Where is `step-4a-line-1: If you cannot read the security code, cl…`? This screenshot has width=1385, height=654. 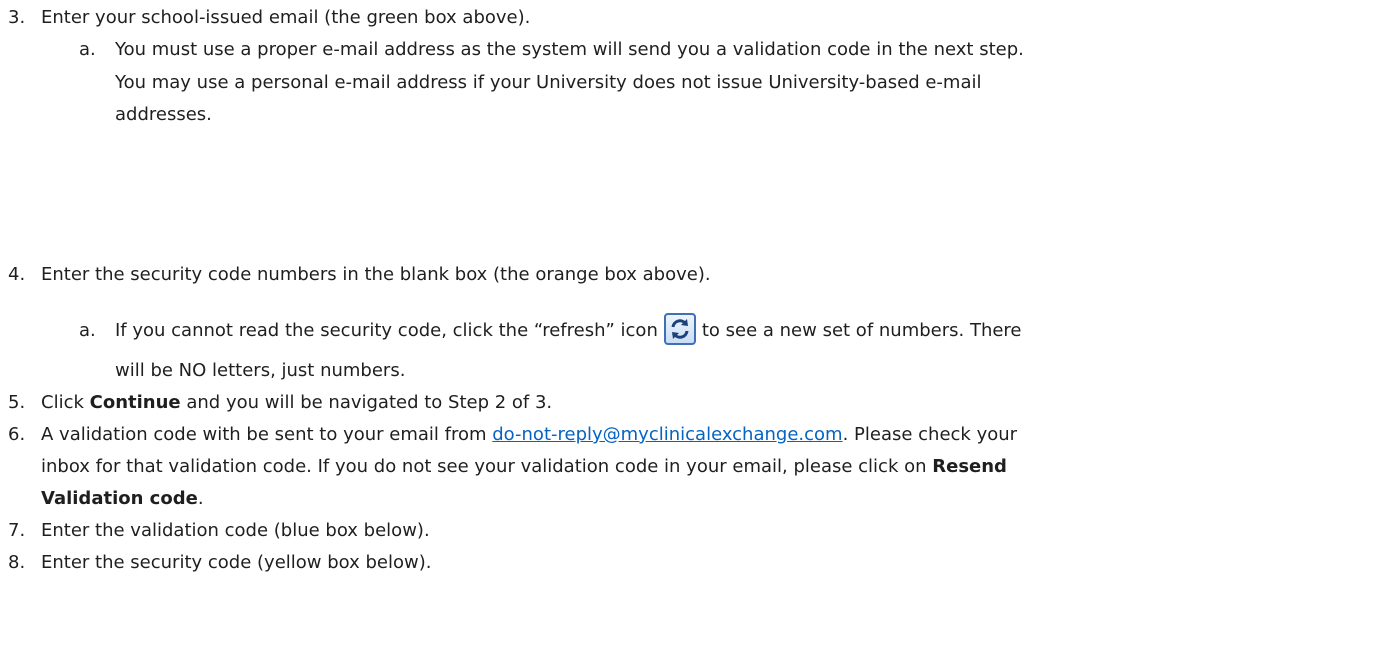 step-4a-line-1: If you cannot read the security code, cl… is located at coordinates (568, 331).